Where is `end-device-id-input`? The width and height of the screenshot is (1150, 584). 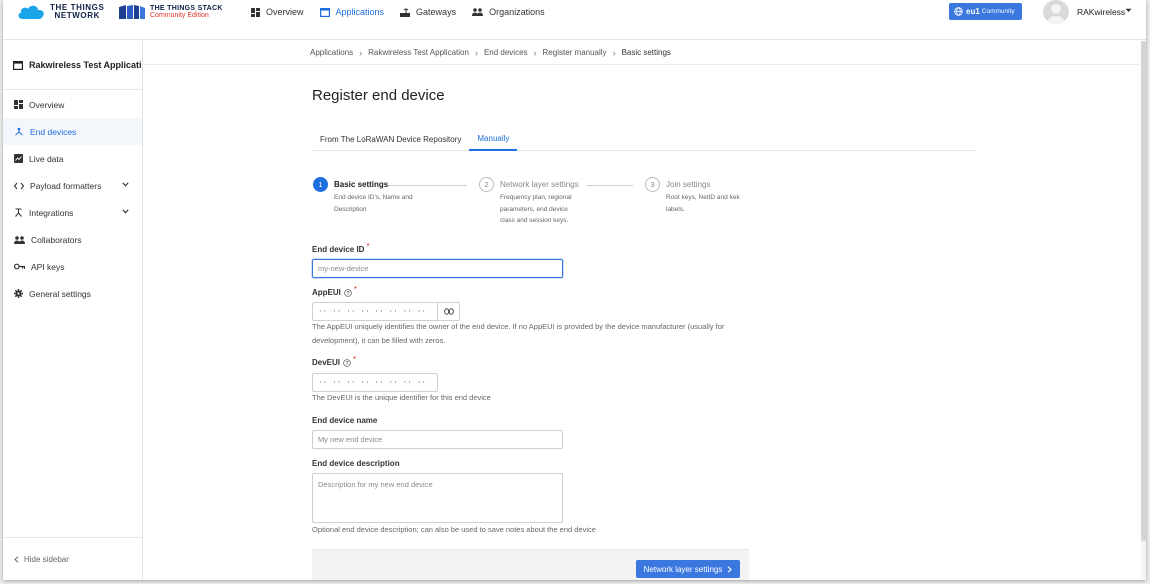
end-device-id-input is located at coordinates (437, 268).